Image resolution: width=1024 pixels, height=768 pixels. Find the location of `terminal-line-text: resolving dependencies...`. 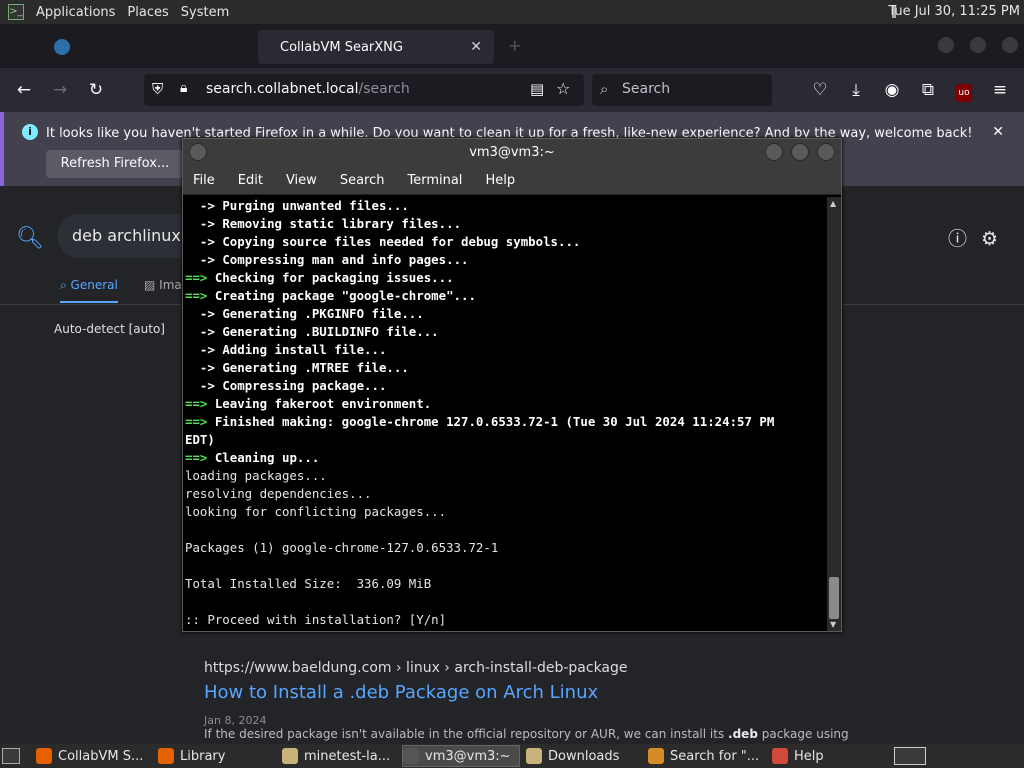

terminal-line-text: resolving dependencies... is located at coordinates (278, 493).